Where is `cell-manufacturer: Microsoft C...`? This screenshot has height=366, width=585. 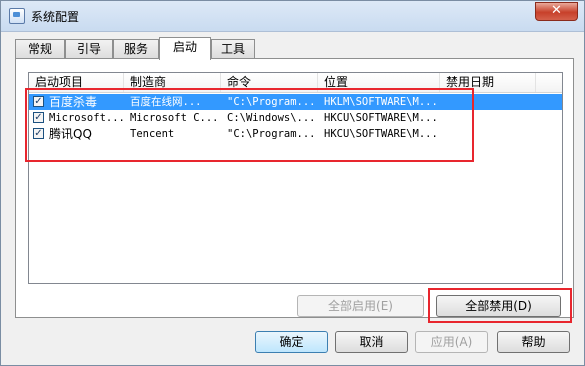 cell-manufacturer: Microsoft C... is located at coordinates (174, 118).